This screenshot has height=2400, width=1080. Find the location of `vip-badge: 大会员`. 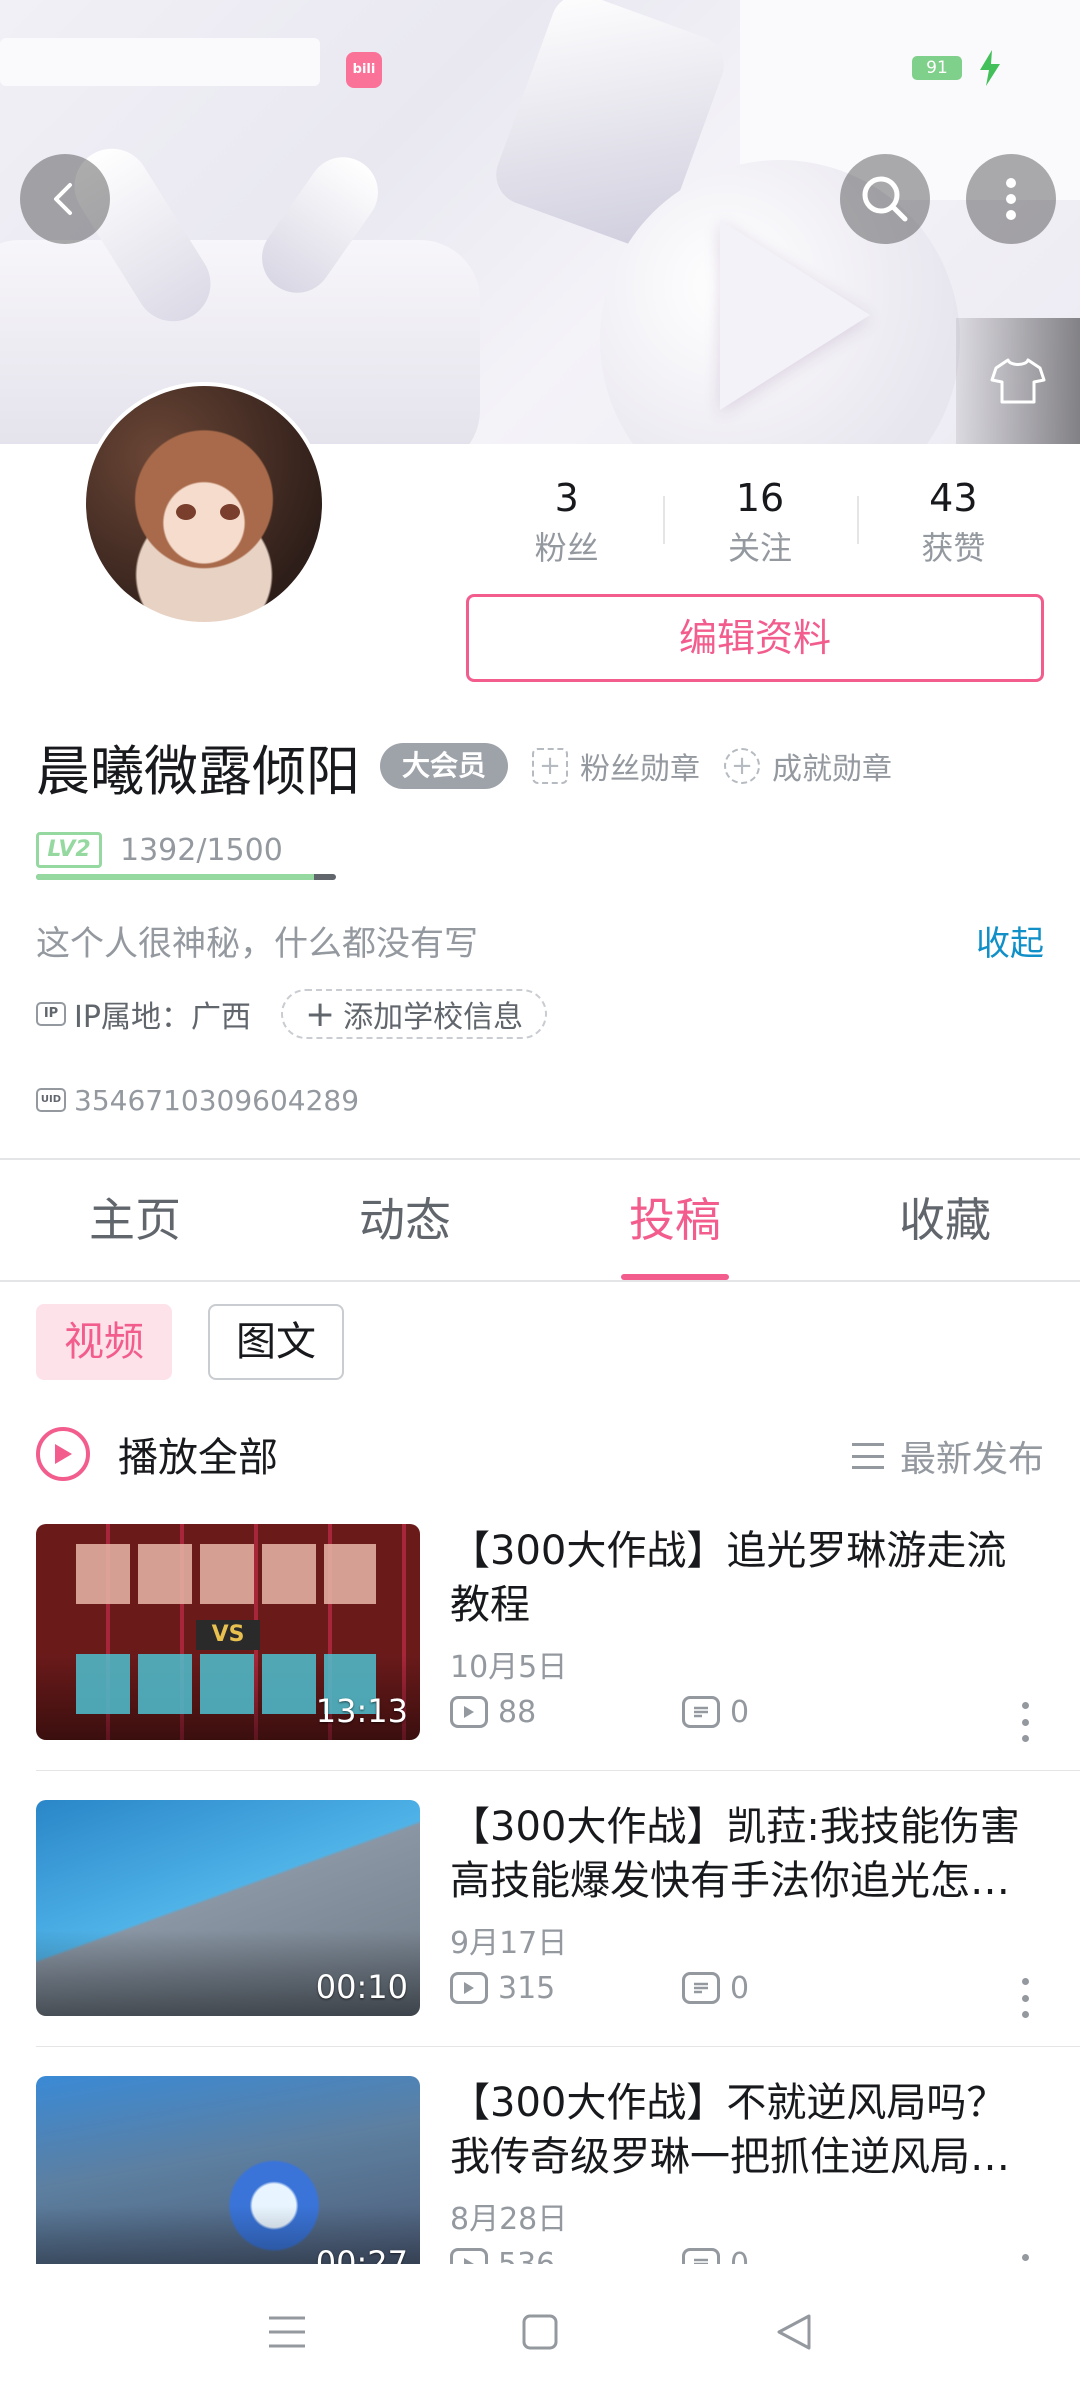

vip-badge: 大会员 is located at coordinates (444, 766).